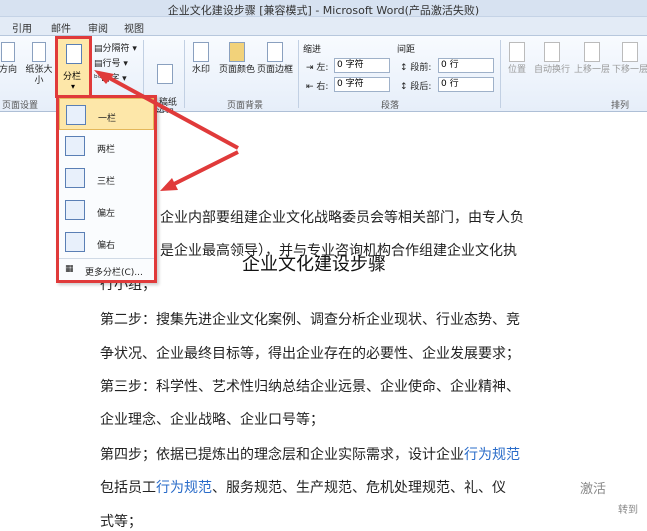 This screenshot has width=647, height=531. I want to click on annotation-arrows, so click(166, 130).